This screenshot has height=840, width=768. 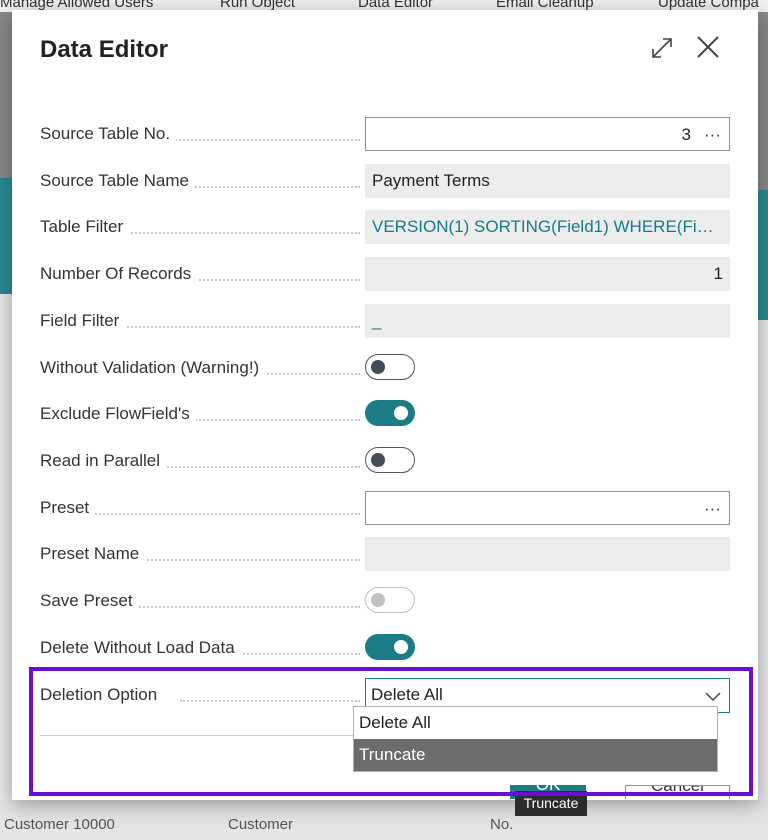 What do you see at coordinates (547, 181) in the screenshot?
I see `source-table-name-value: Payment Terms` at bounding box center [547, 181].